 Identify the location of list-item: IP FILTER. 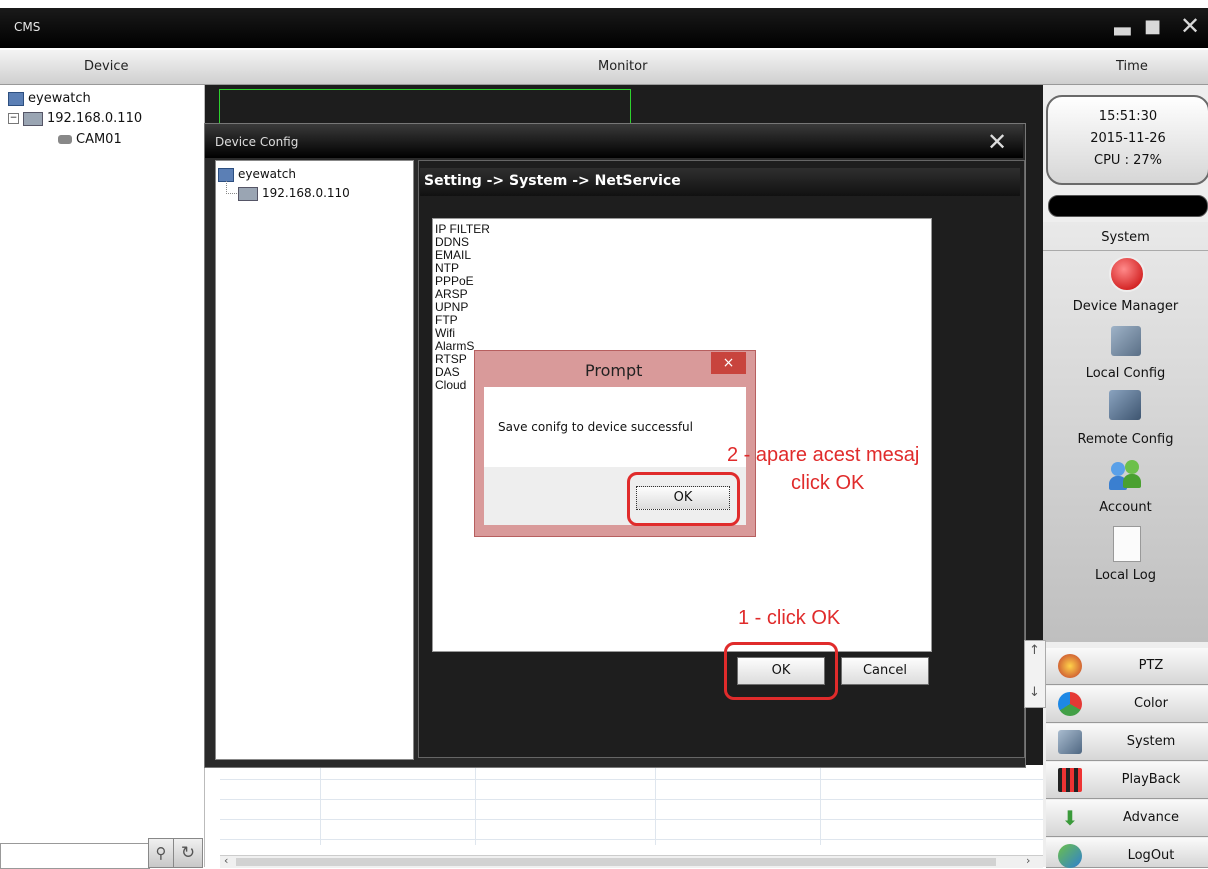
(682, 229).